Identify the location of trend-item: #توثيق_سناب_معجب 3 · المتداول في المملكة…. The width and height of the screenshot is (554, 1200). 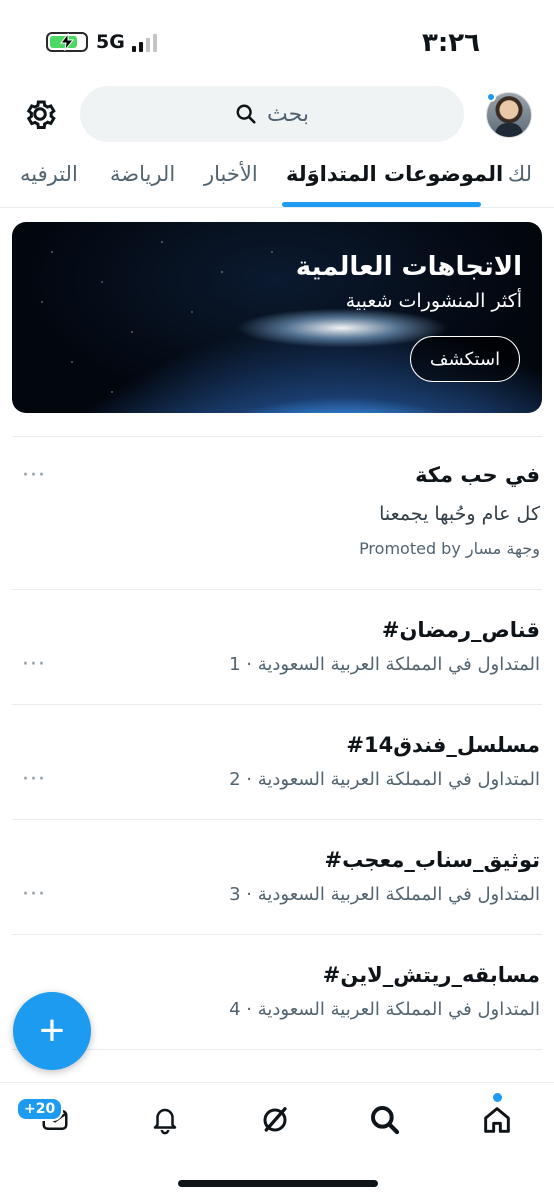
(277, 877).